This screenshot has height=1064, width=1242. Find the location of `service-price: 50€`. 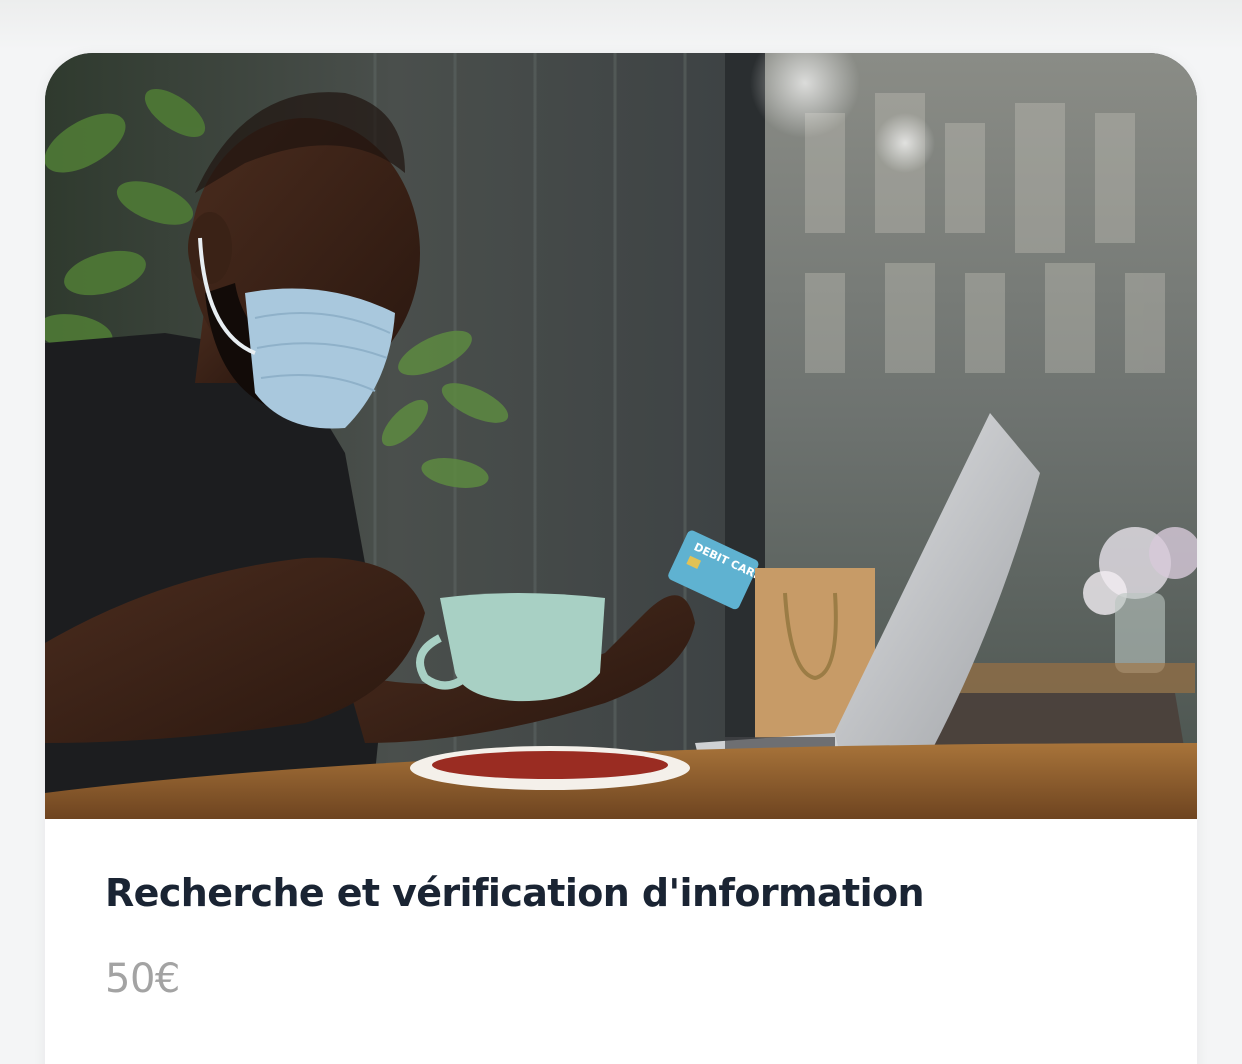

service-price: 50€ is located at coordinates (142, 979).